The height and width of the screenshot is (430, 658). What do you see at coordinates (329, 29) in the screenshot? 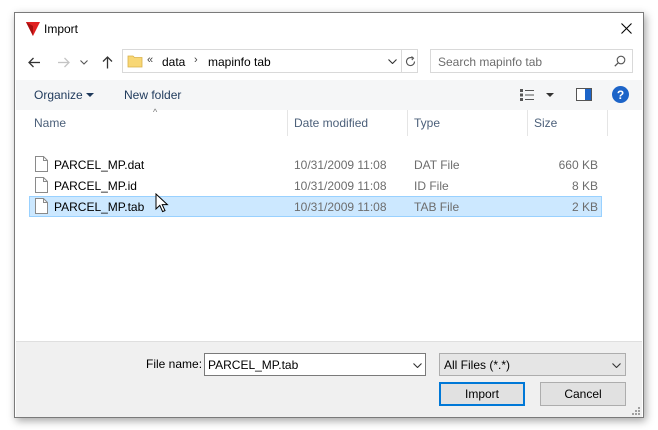
I see `title-bar: Import` at bounding box center [329, 29].